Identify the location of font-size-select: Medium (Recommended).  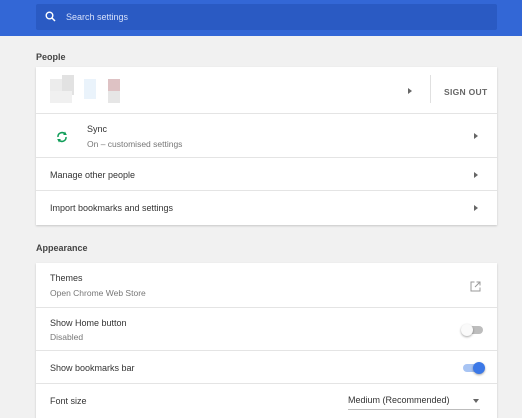
(399, 400).